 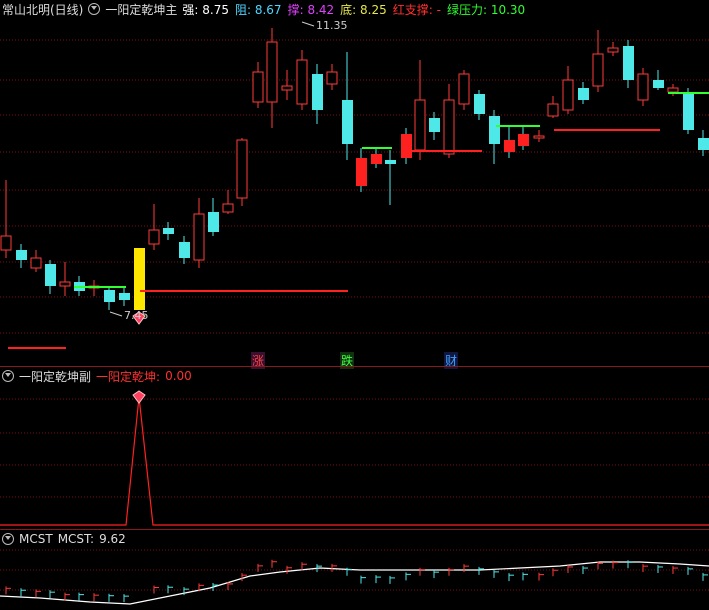 What do you see at coordinates (116, 314) in the screenshot?
I see `low-marker-arrow` at bounding box center [116, 314].